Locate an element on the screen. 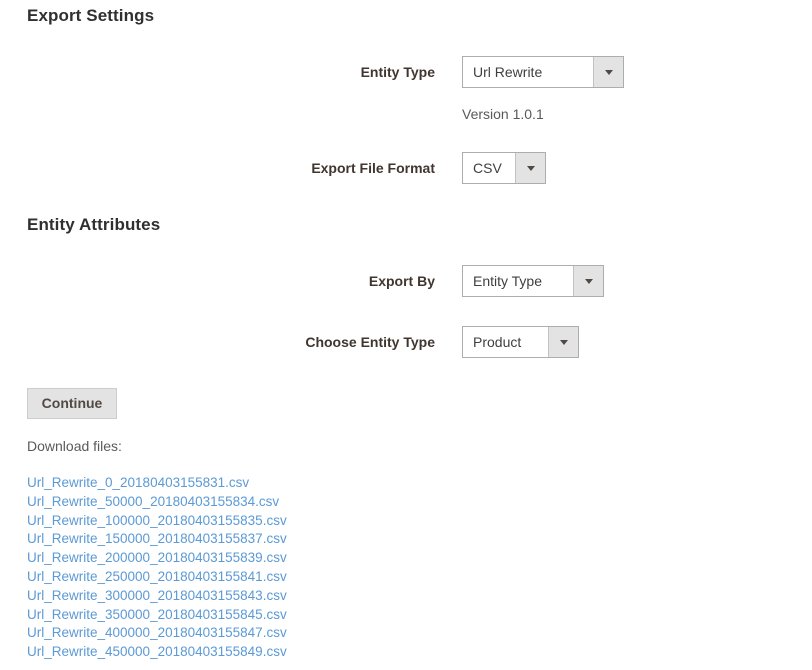 The width and height of the screenshot is (812, 670). select-export-file-format: CSV is located at coordinates (504, 168).